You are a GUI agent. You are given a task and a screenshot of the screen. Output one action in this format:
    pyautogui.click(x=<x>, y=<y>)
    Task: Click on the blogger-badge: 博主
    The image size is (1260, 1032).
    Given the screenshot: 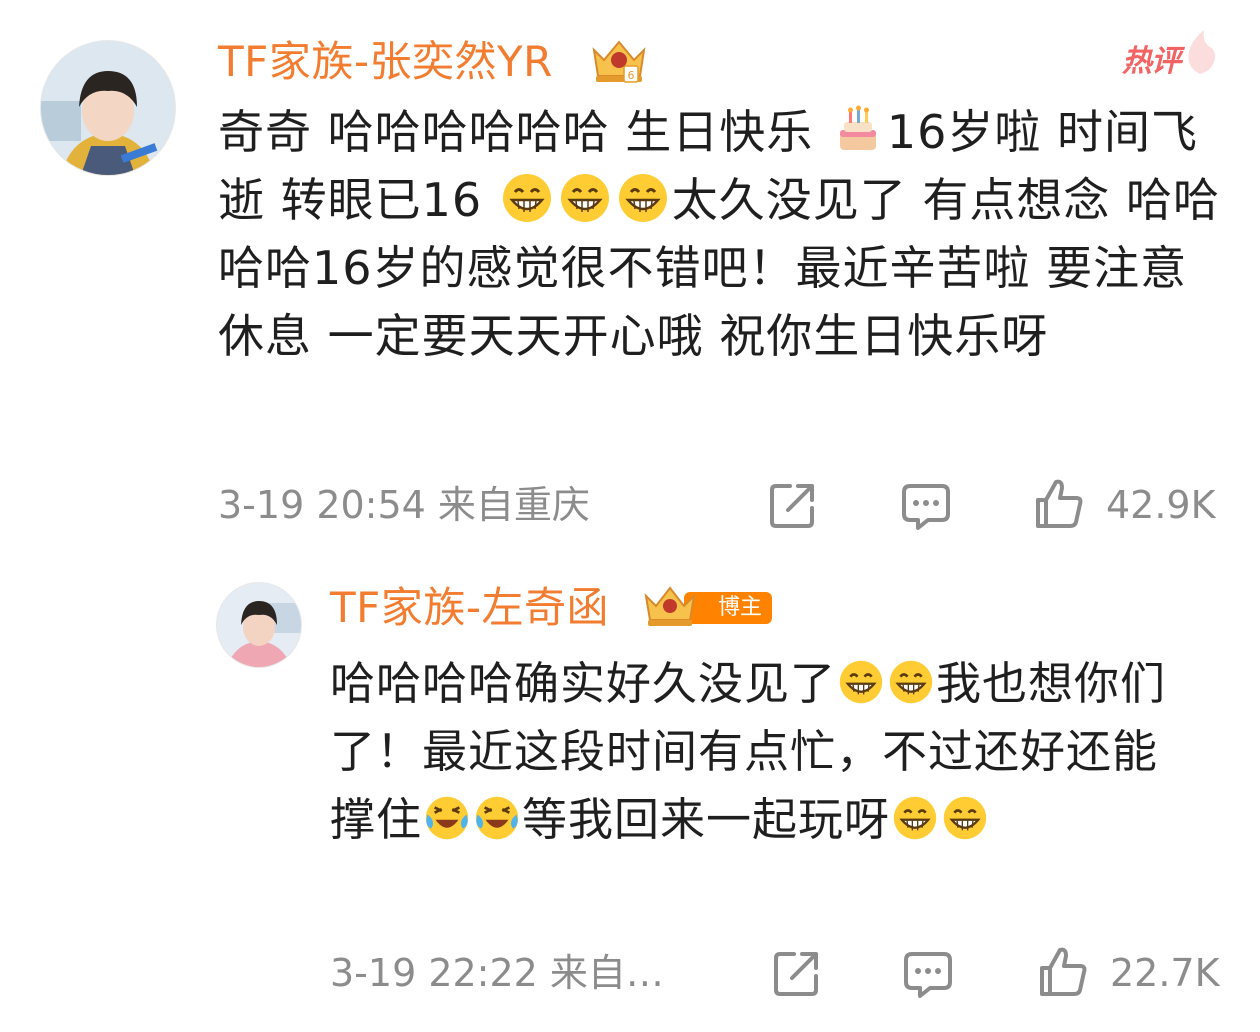 What is the action you would take?
    pyautogui.click(x=708, y=606)
    